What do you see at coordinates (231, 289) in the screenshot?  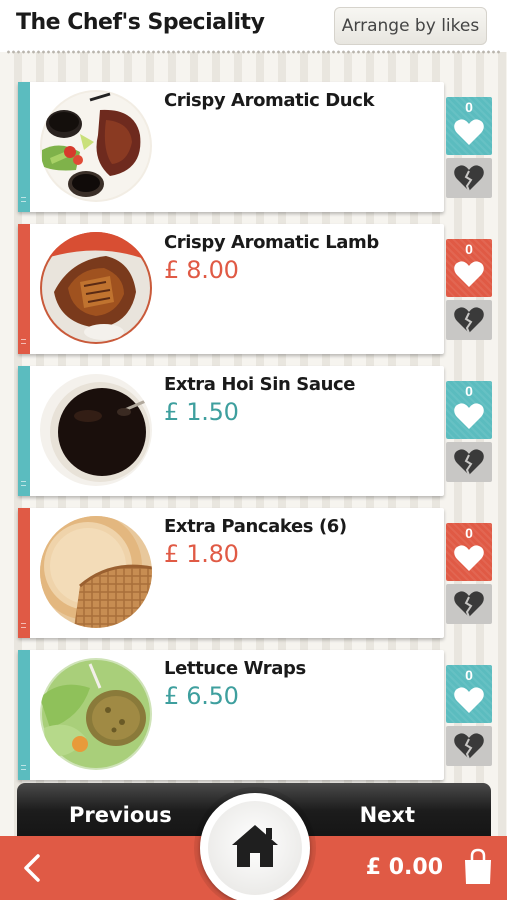 I see `menu-item-card: Crispy Aromatic Lamb £ 8.00` at bounding box center [231, 289].